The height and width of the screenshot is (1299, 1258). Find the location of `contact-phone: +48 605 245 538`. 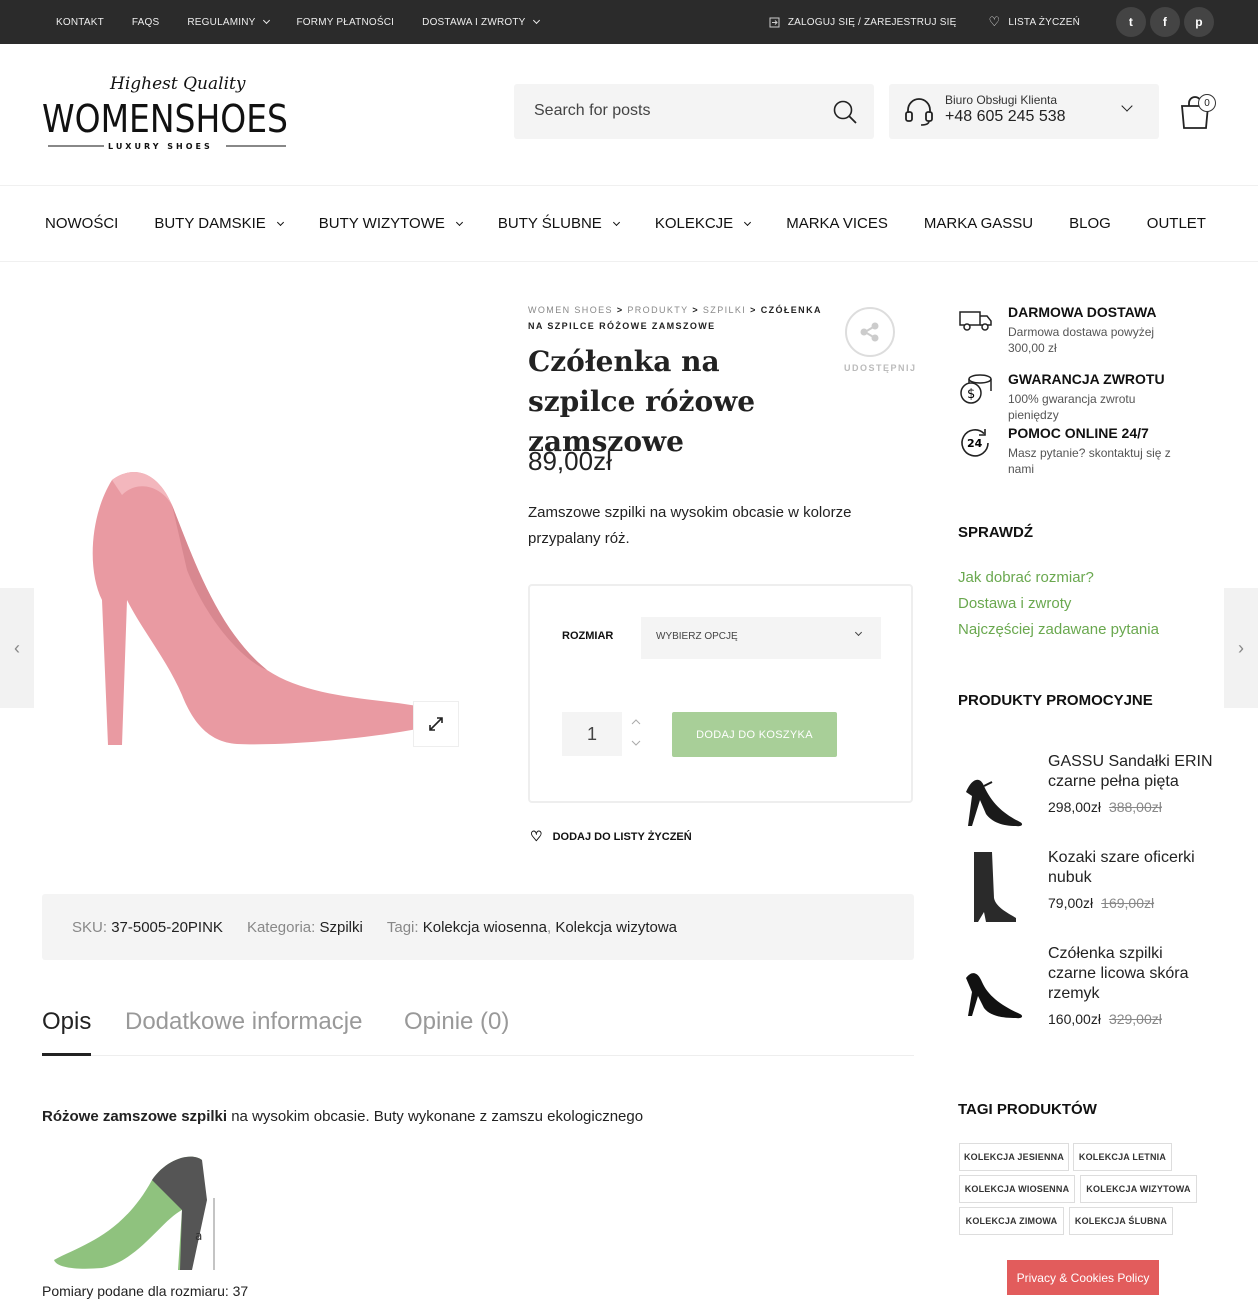

contact-phone: +48 605 245 538 is located at coordinates (1005, 117).